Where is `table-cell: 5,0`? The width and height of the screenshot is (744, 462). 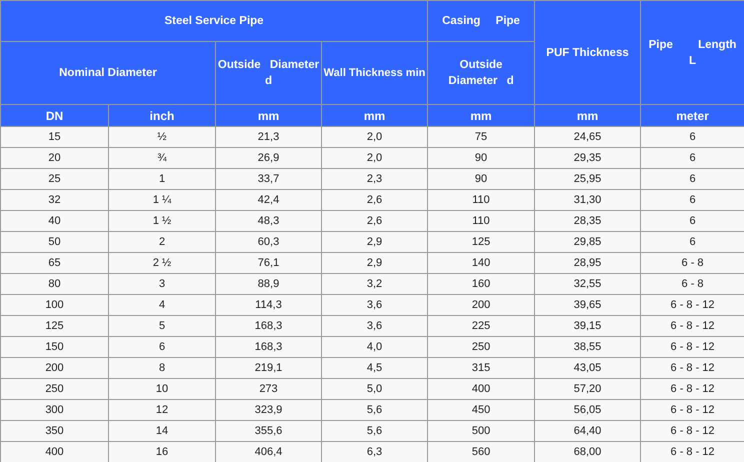 table-cell: 5,0 is located at coordinates (375, 389).